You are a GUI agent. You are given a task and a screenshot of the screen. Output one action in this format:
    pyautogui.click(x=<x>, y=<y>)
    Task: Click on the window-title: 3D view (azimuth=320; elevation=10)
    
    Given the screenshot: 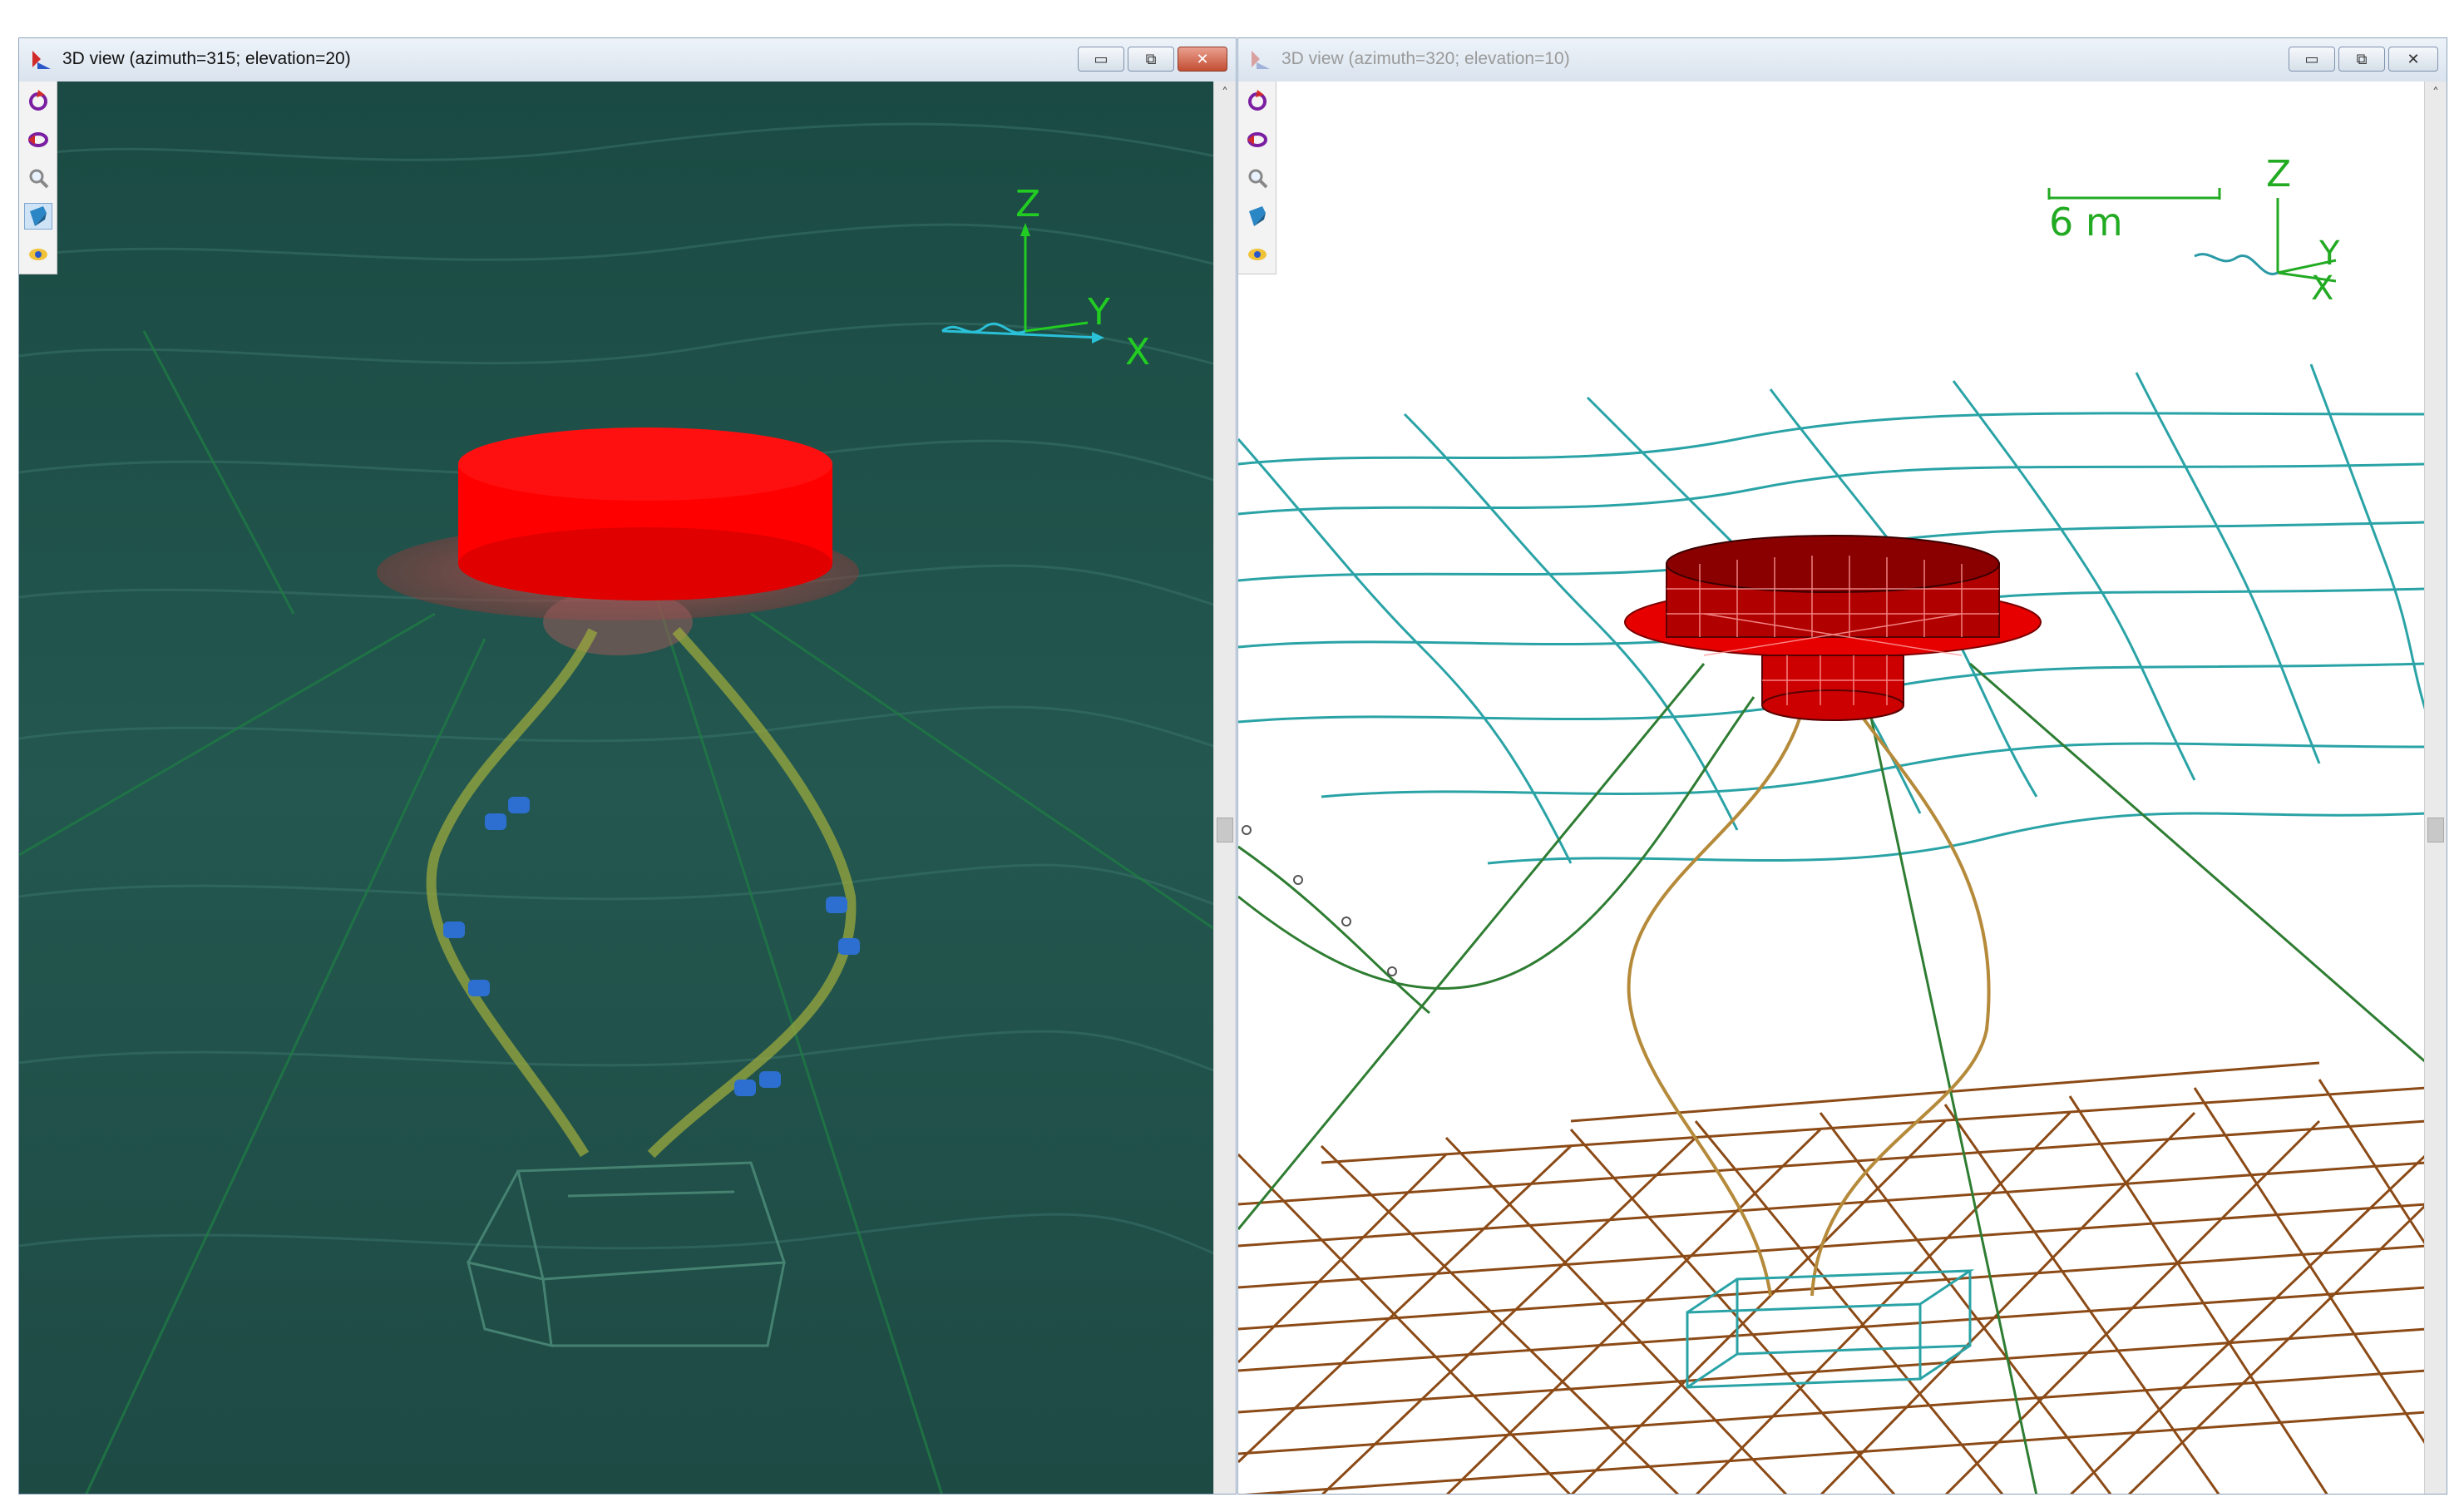 What is the action you would take?
    pyautogui.click(x=1425, y=58)
    